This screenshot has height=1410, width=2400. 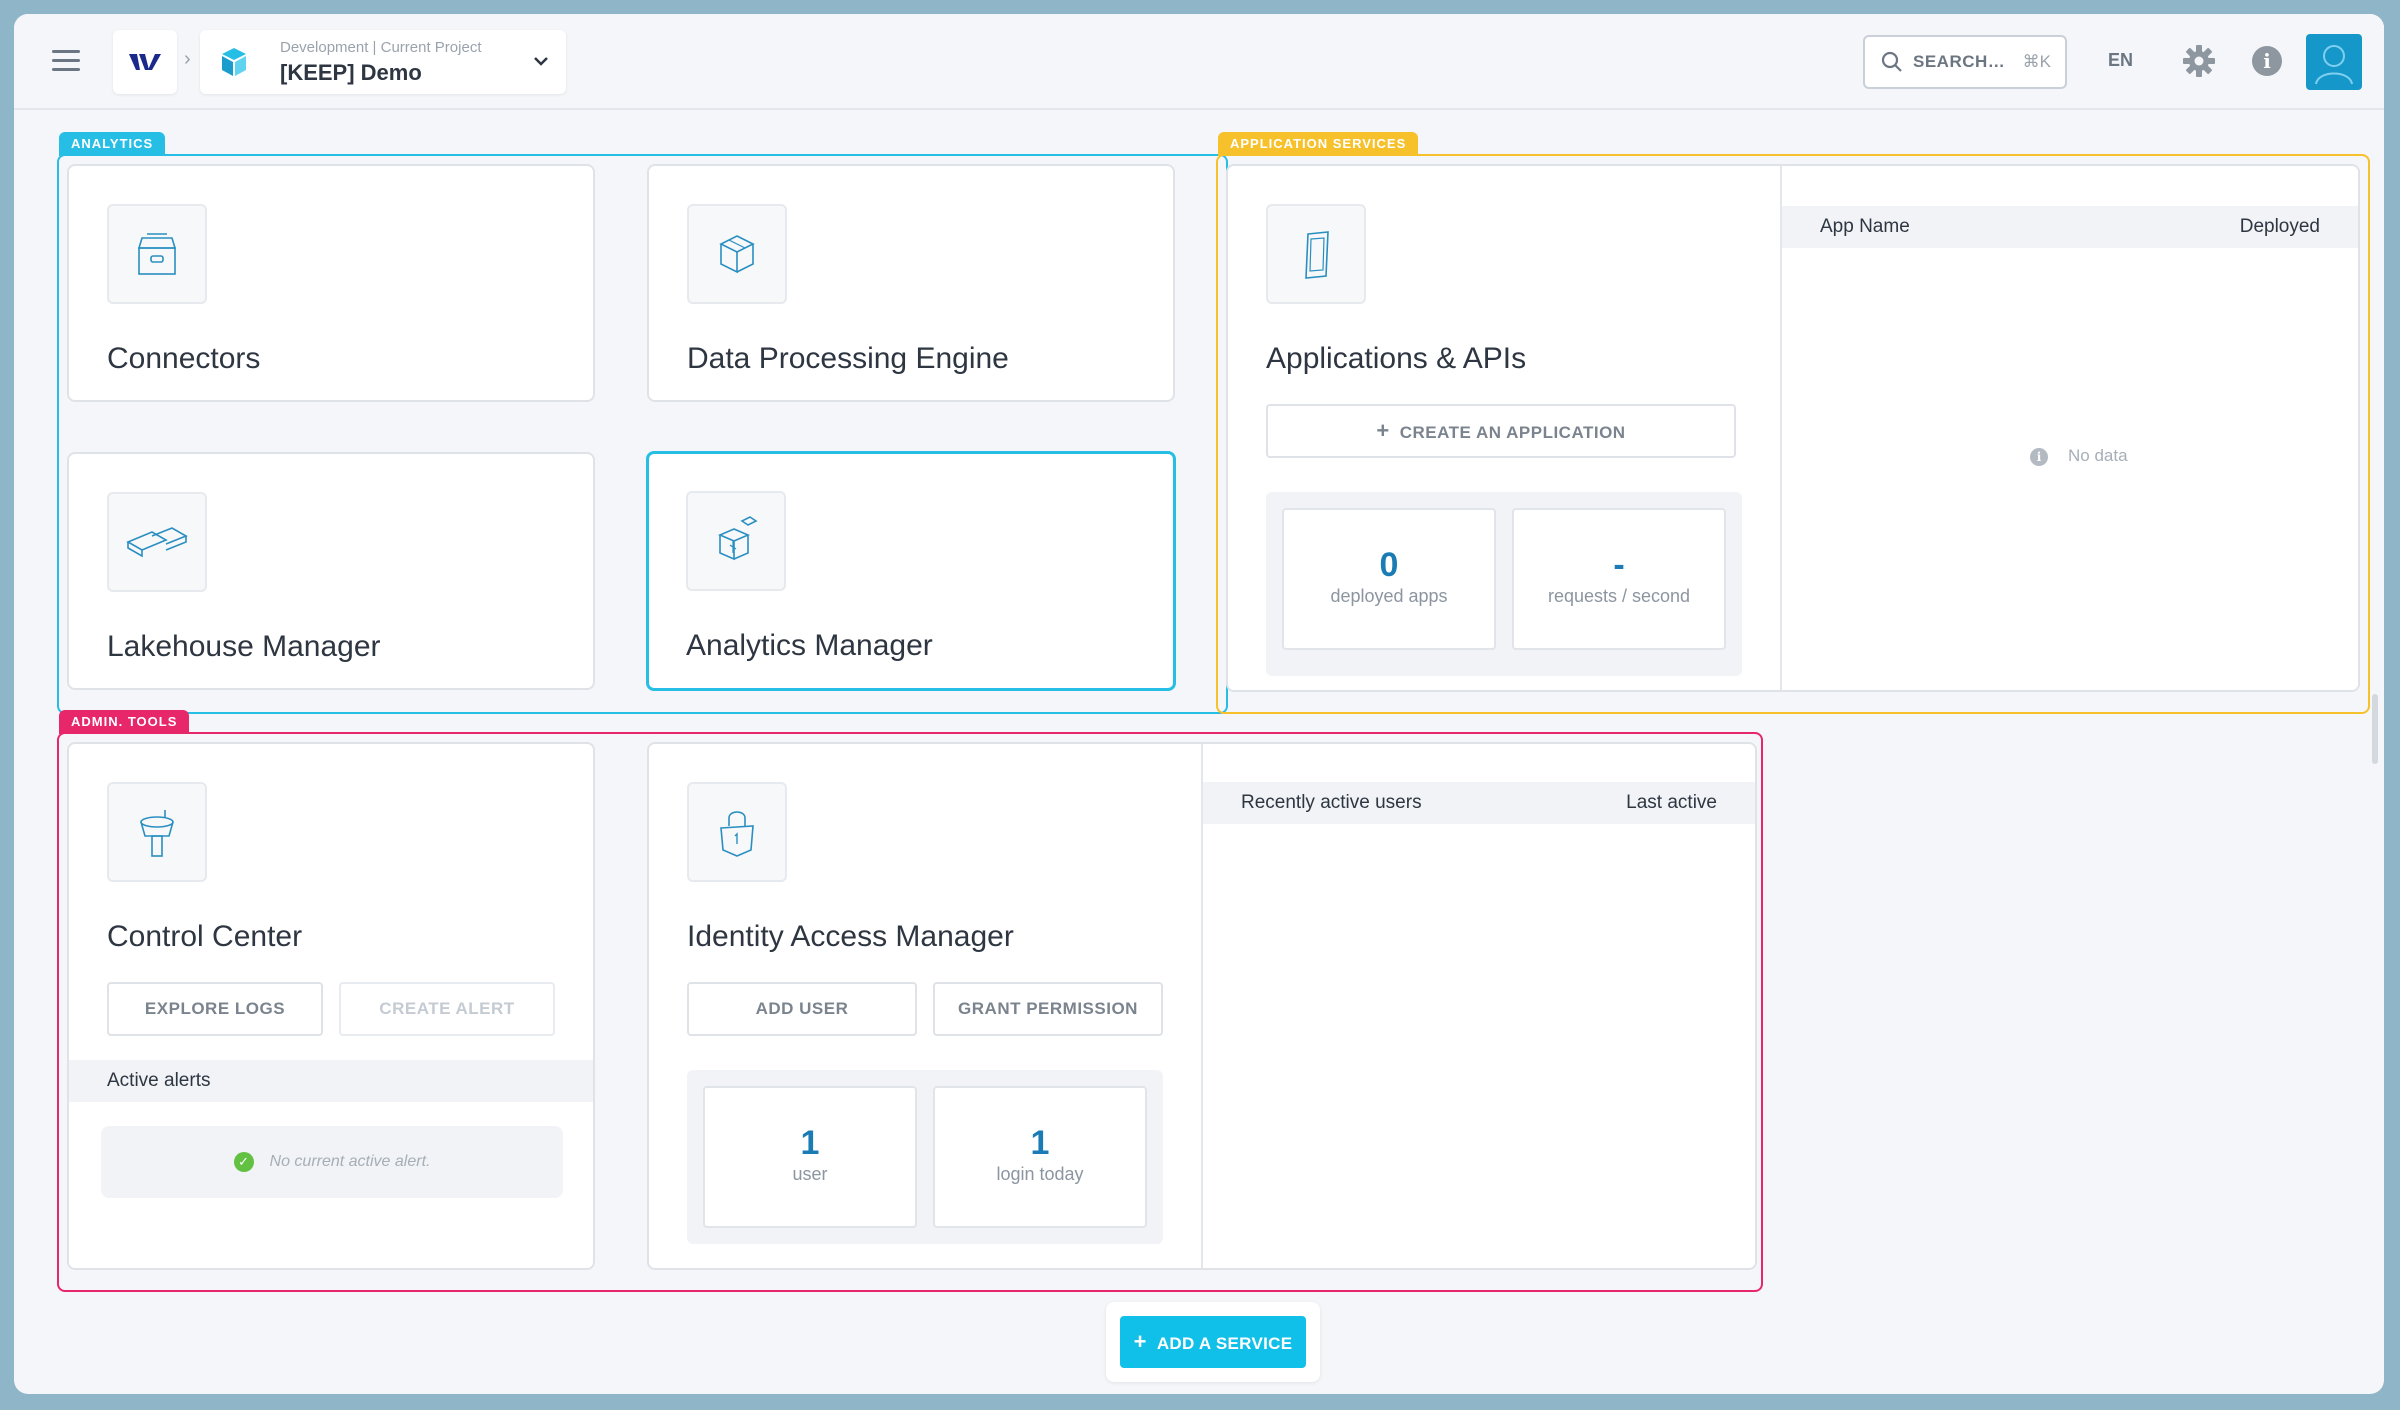 I want to click on recently-active-users-column: Recently active users, so click(x=1331, y=802).